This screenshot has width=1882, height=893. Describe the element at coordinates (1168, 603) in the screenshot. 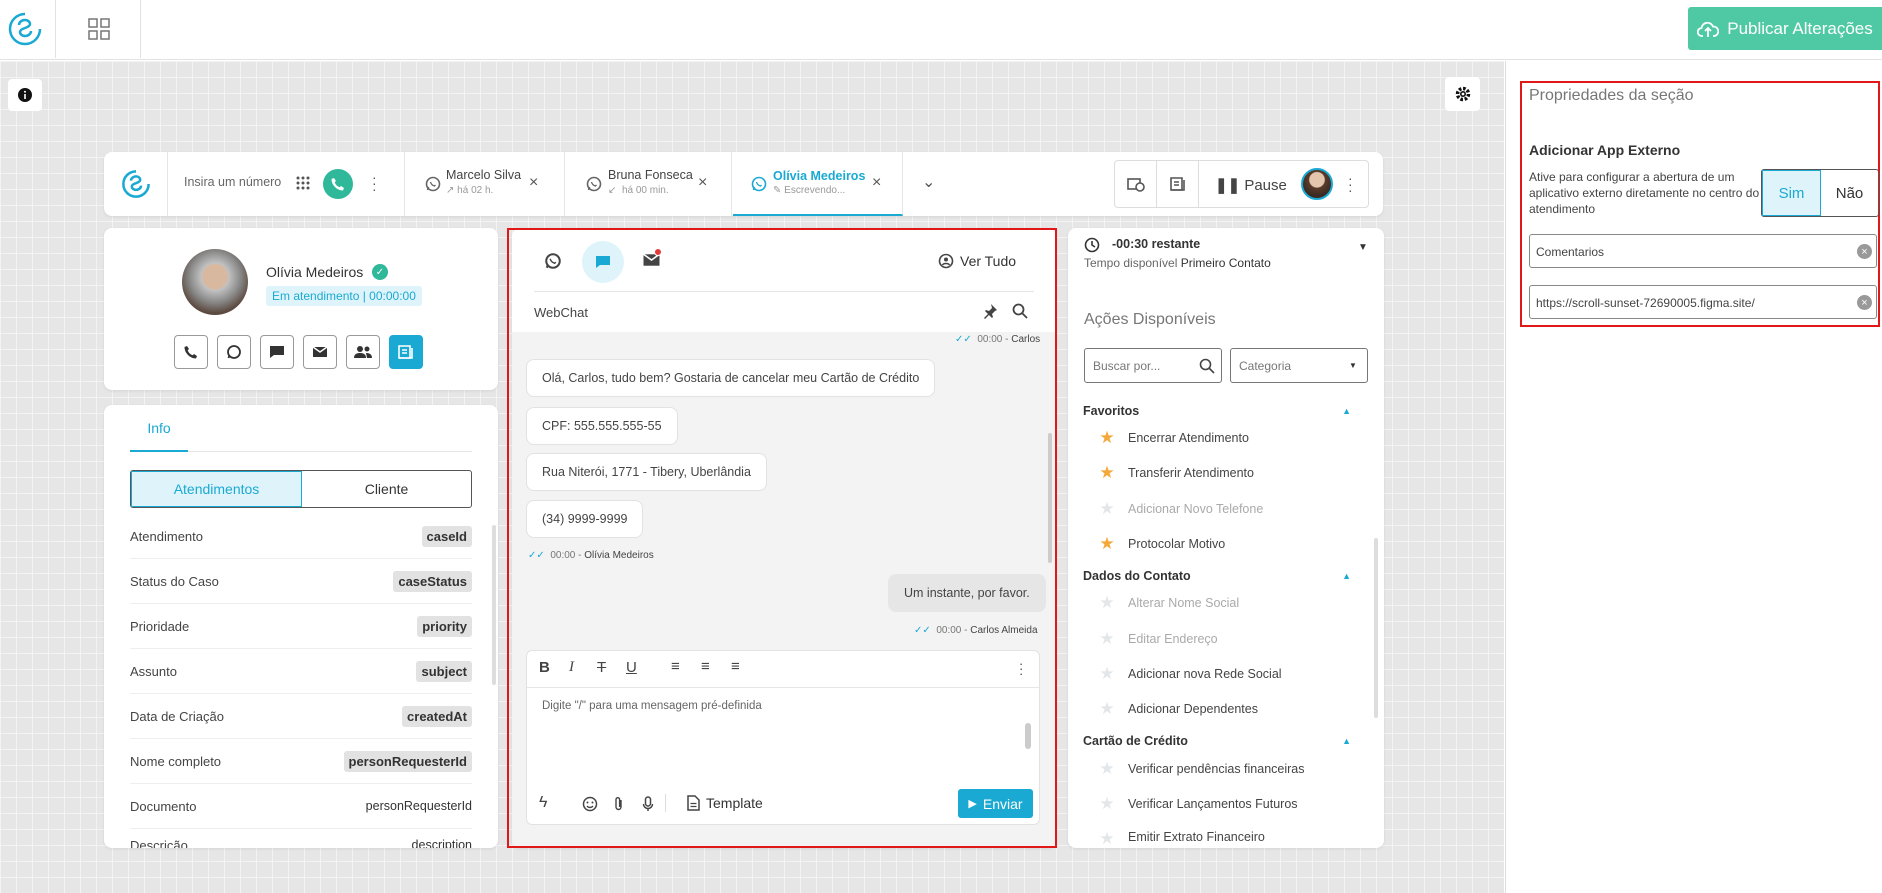

I see `action-item: ★ Alterar Nome Social` at that location.